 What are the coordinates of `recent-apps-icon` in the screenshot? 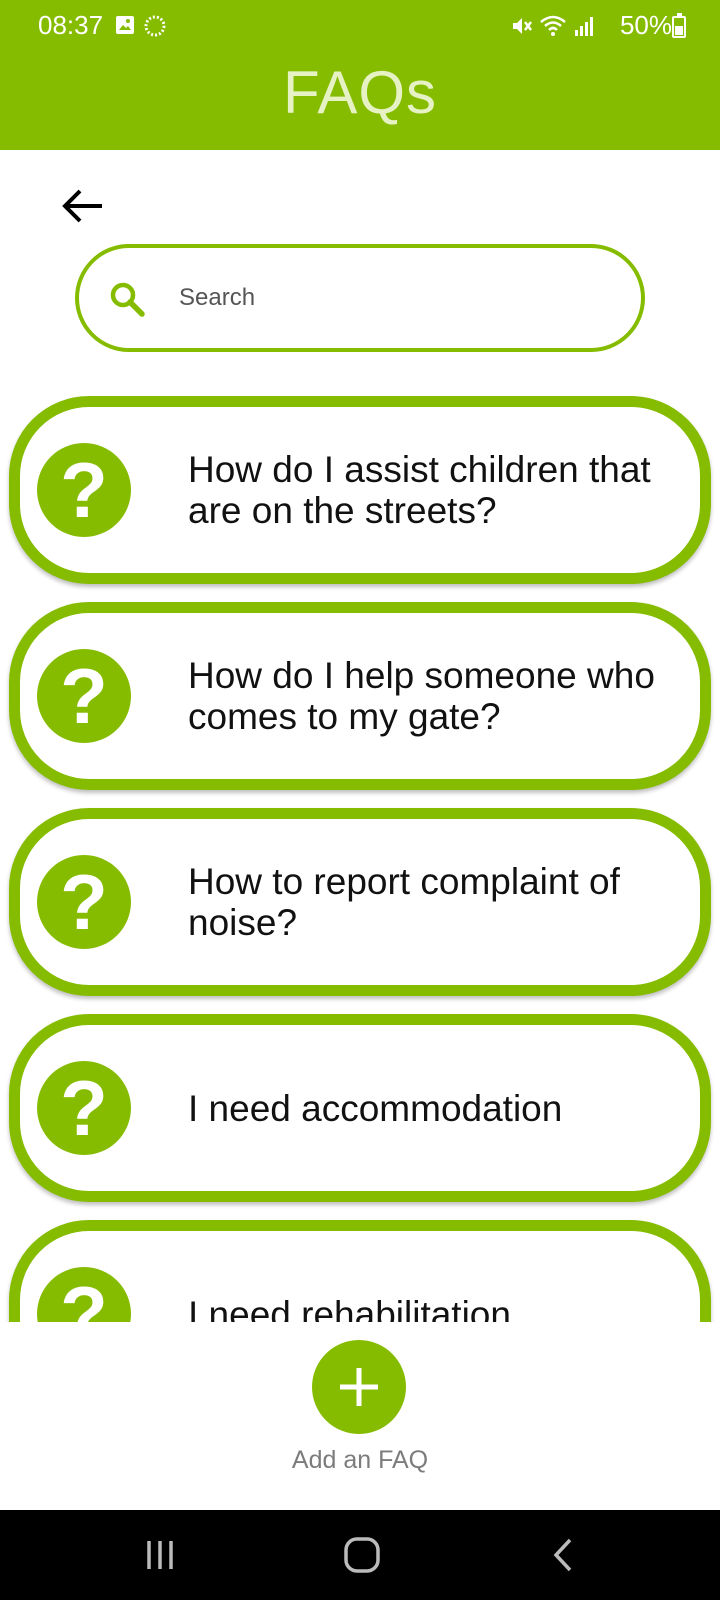 It's located at (160, 1555).